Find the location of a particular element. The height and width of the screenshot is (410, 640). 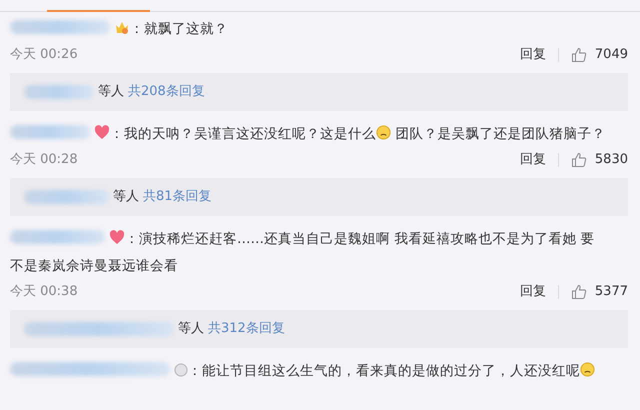

comment-text: ：就飘了这就？ is located at coordinates (179, 29).